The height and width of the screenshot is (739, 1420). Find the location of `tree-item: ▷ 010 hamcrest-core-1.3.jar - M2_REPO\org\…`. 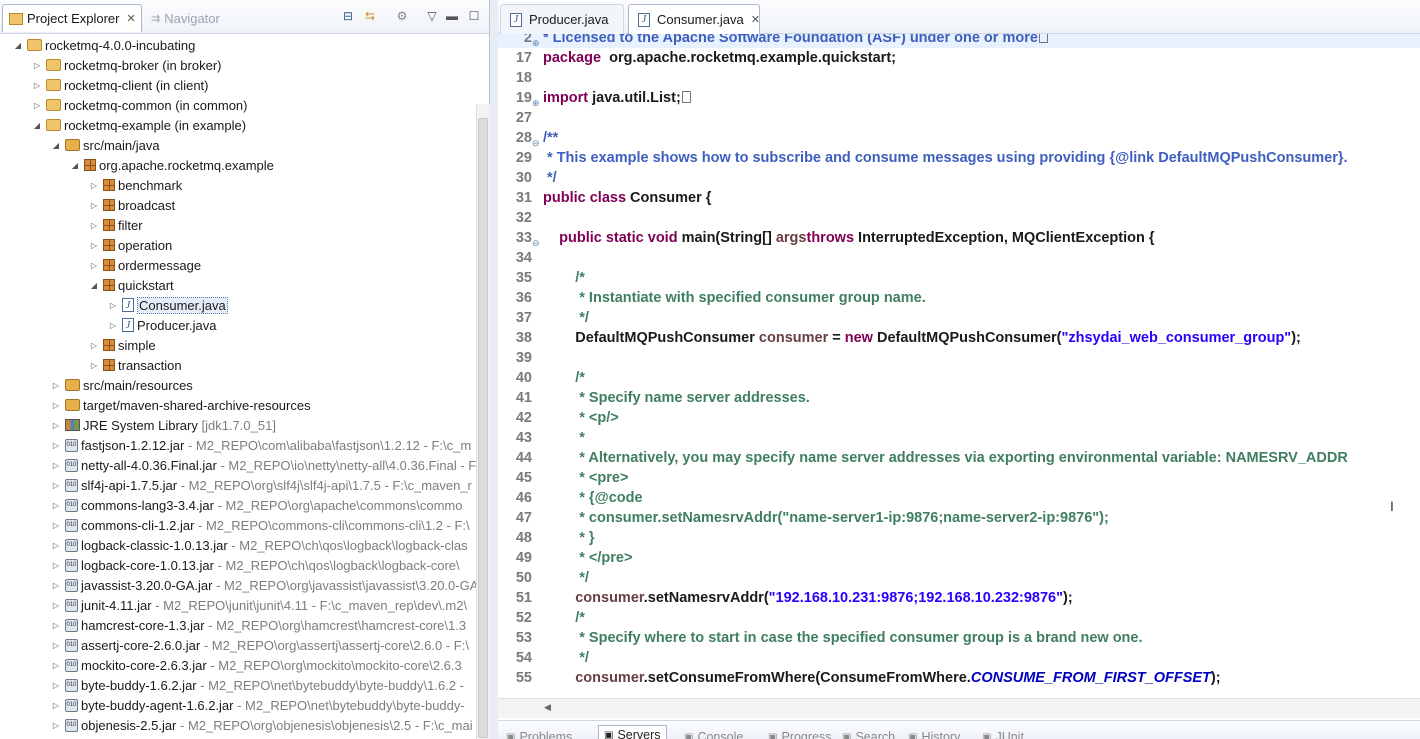

tree-item: ▷ 010 hamcrest-core-1.3.jar - M2_REPO\org\… is located at coordinates (258, 625).